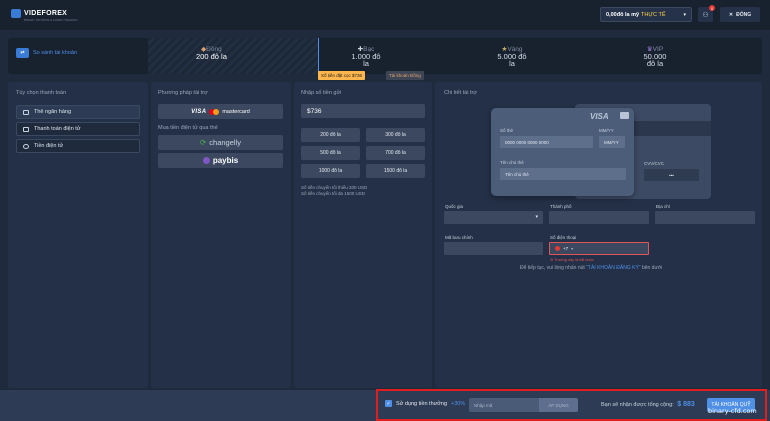  I want to click on phone-country-code: +7, so click(566, 248).